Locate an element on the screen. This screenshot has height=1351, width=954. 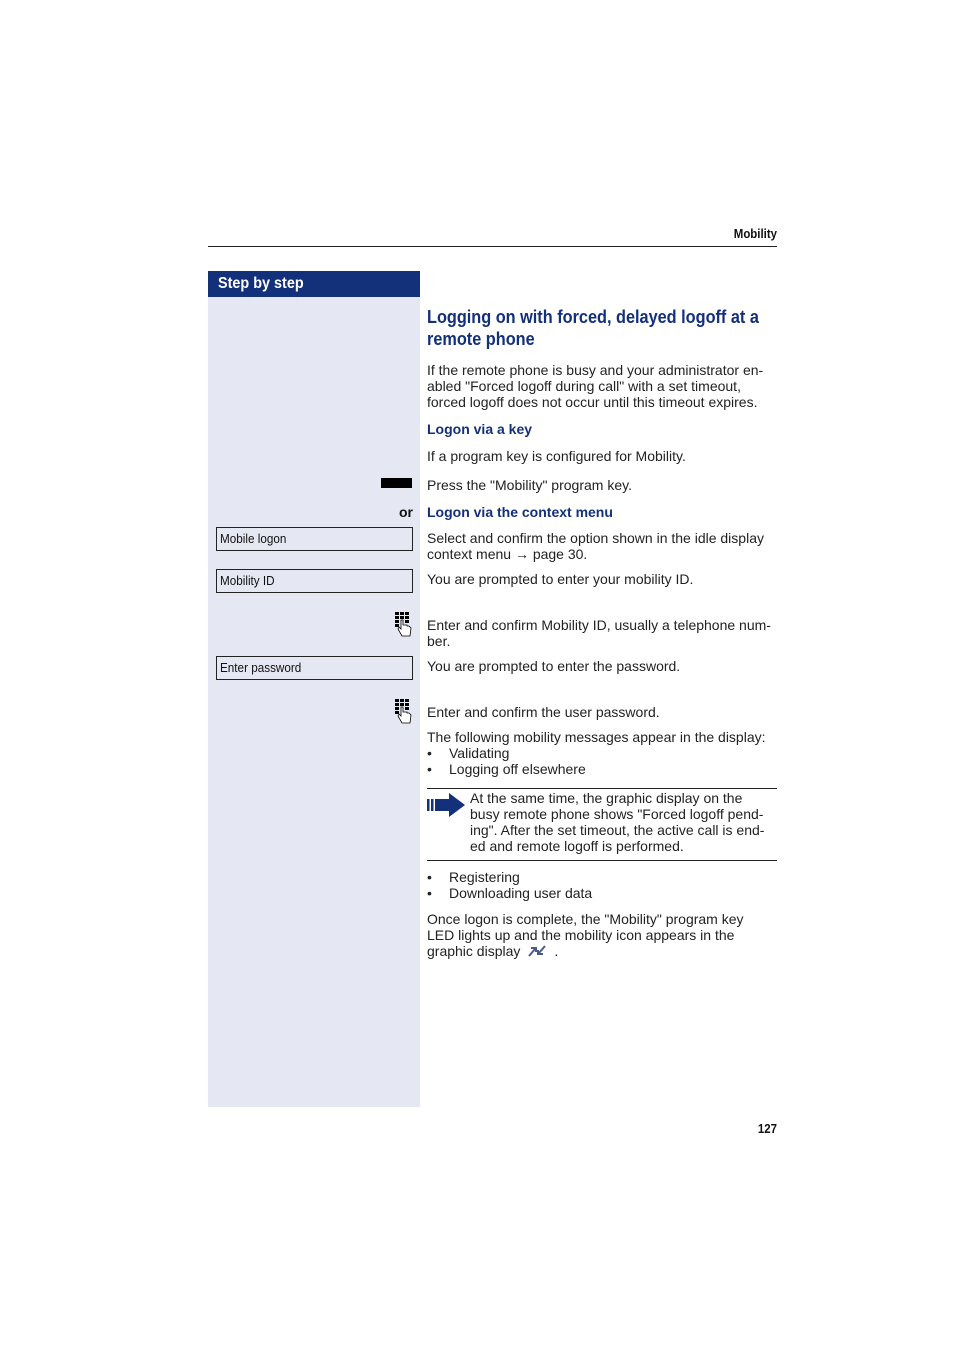
completion-line: graphic display . is located at coordinates (603, 951).